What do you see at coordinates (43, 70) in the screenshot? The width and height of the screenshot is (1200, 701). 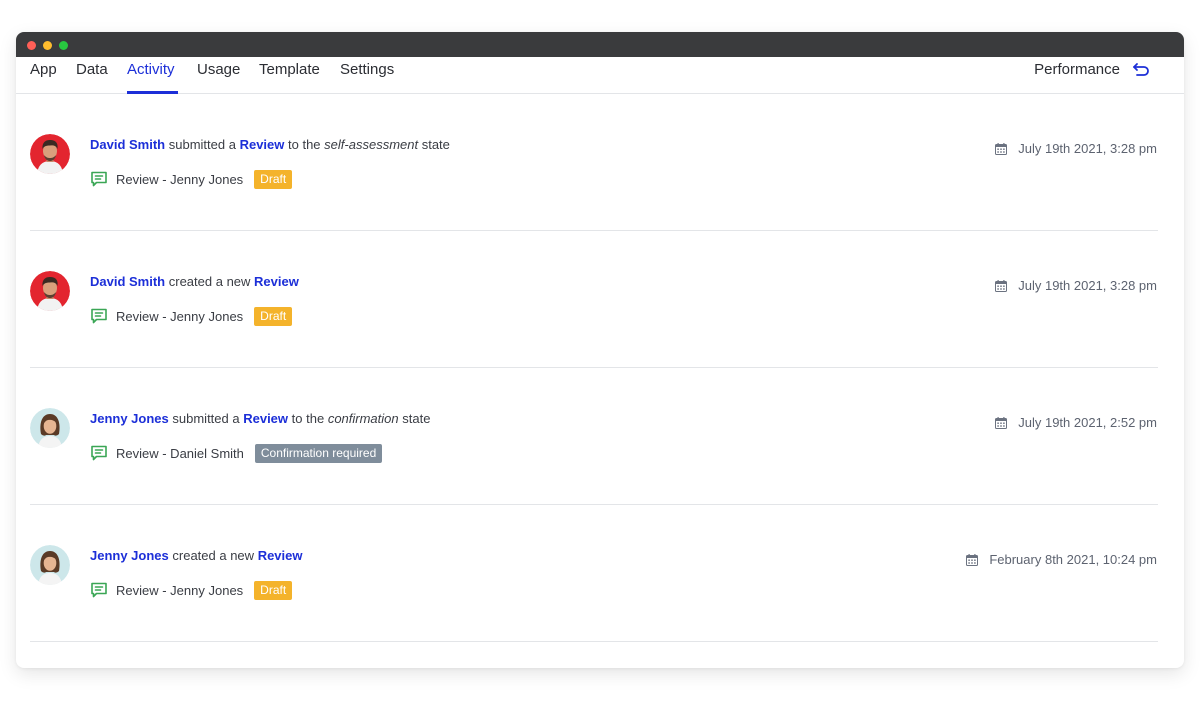 I see `tab-app: App` at bounding box center [43, 70].